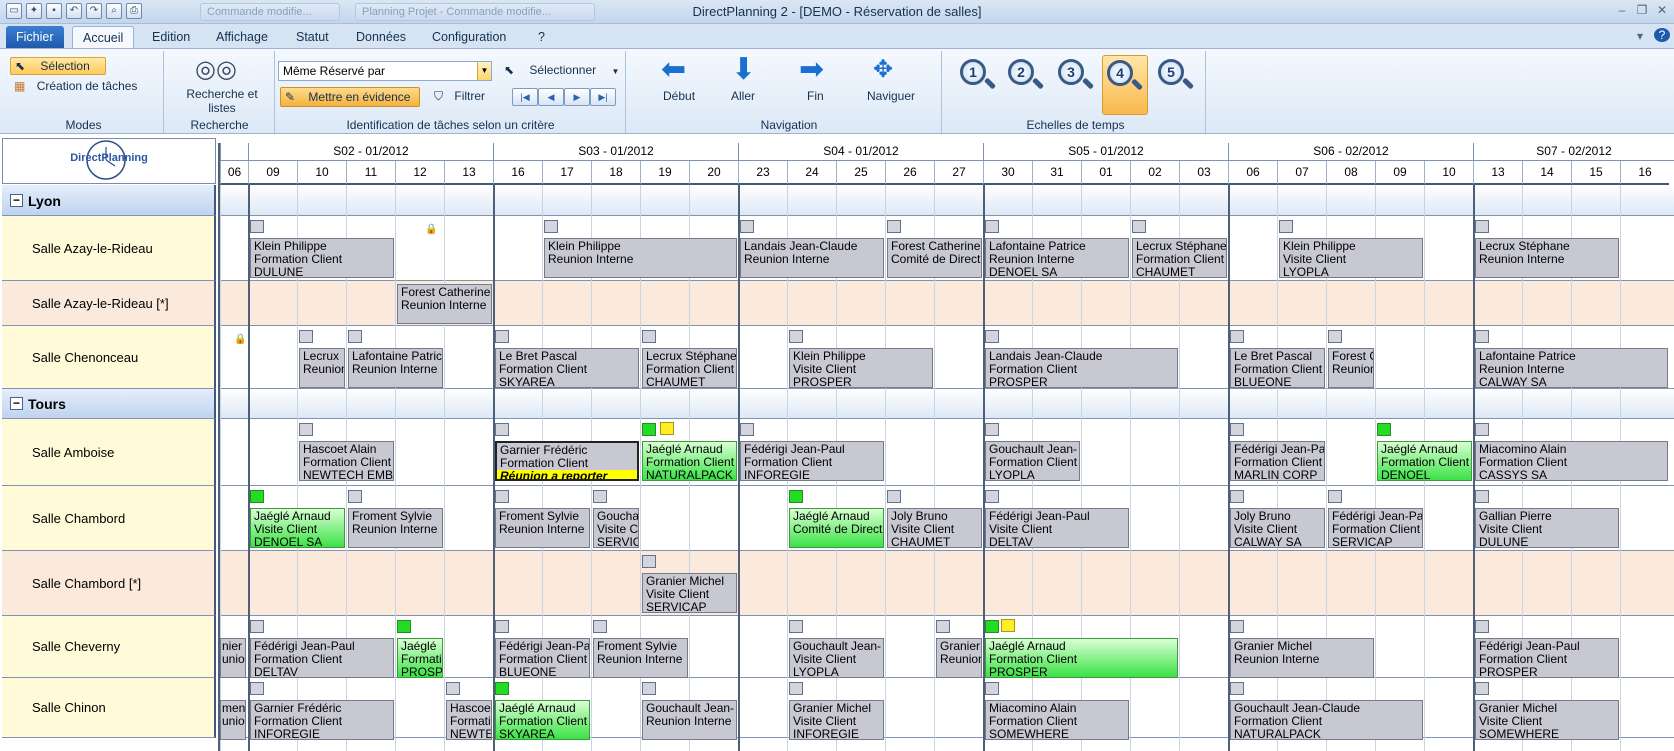  I want to click on zoom-5-icon: 5, so click(1174, 76).